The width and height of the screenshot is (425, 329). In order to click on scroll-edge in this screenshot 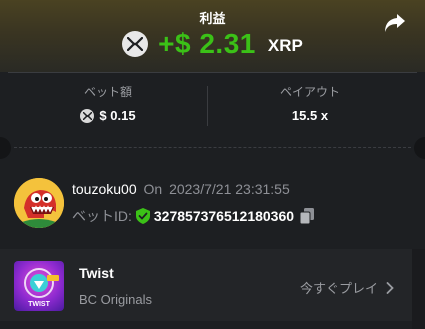, I will do `click(418, 289)`.